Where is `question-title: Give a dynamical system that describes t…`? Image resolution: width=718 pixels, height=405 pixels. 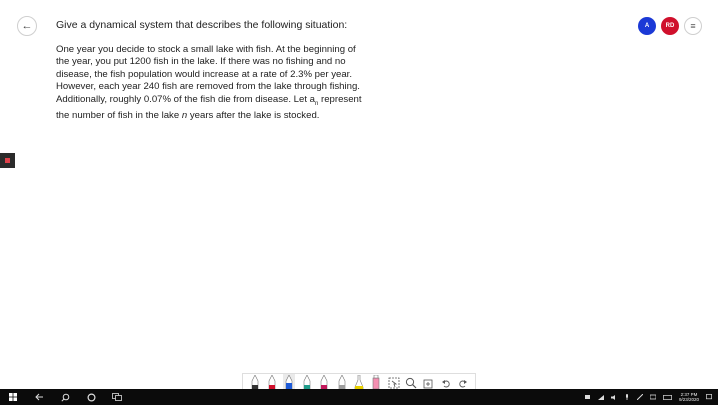
question-title: Give a dynamical system that describes t… is located at coordinates (202, 25).